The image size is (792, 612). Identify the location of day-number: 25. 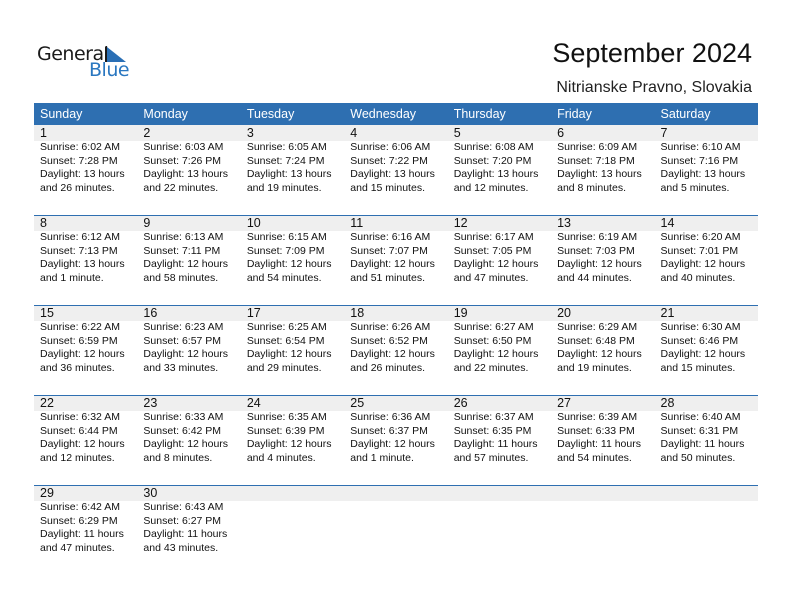
(357, 403).